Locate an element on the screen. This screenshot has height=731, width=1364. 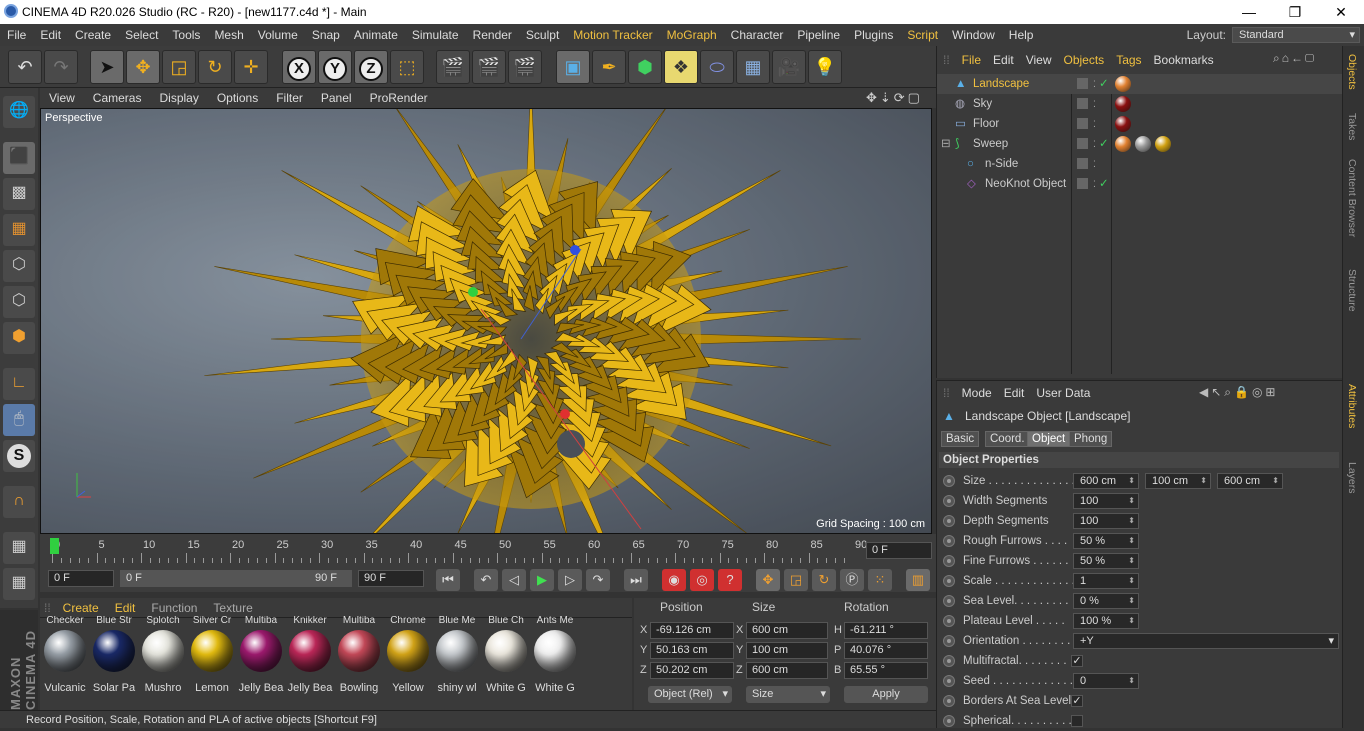
pen-spline-button: ✒ is located at coordinates (609, 67).